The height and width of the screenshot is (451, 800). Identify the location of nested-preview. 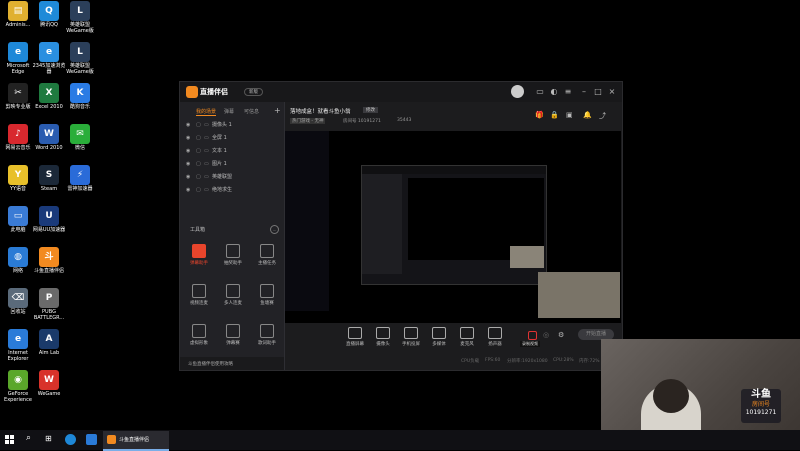
(454, 225).